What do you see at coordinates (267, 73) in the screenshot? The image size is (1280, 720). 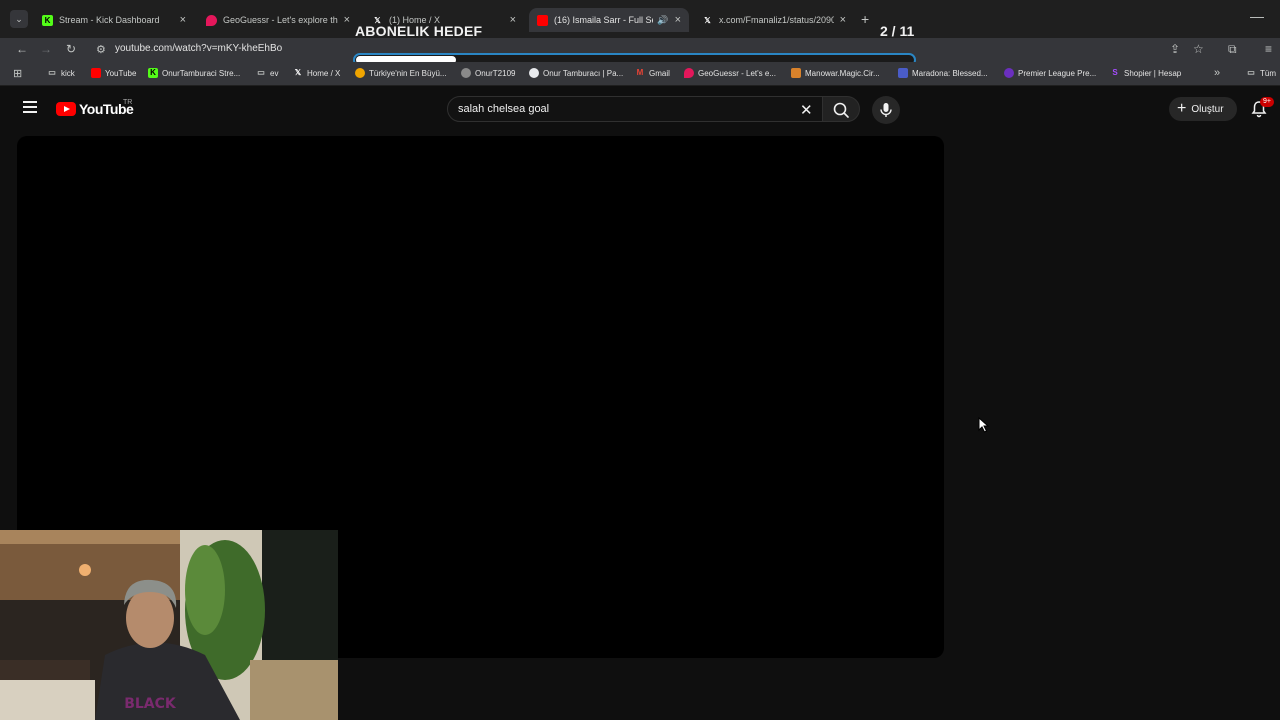 I see `bookmark-ev: ▭ ev` at bounding box center [267, 73].